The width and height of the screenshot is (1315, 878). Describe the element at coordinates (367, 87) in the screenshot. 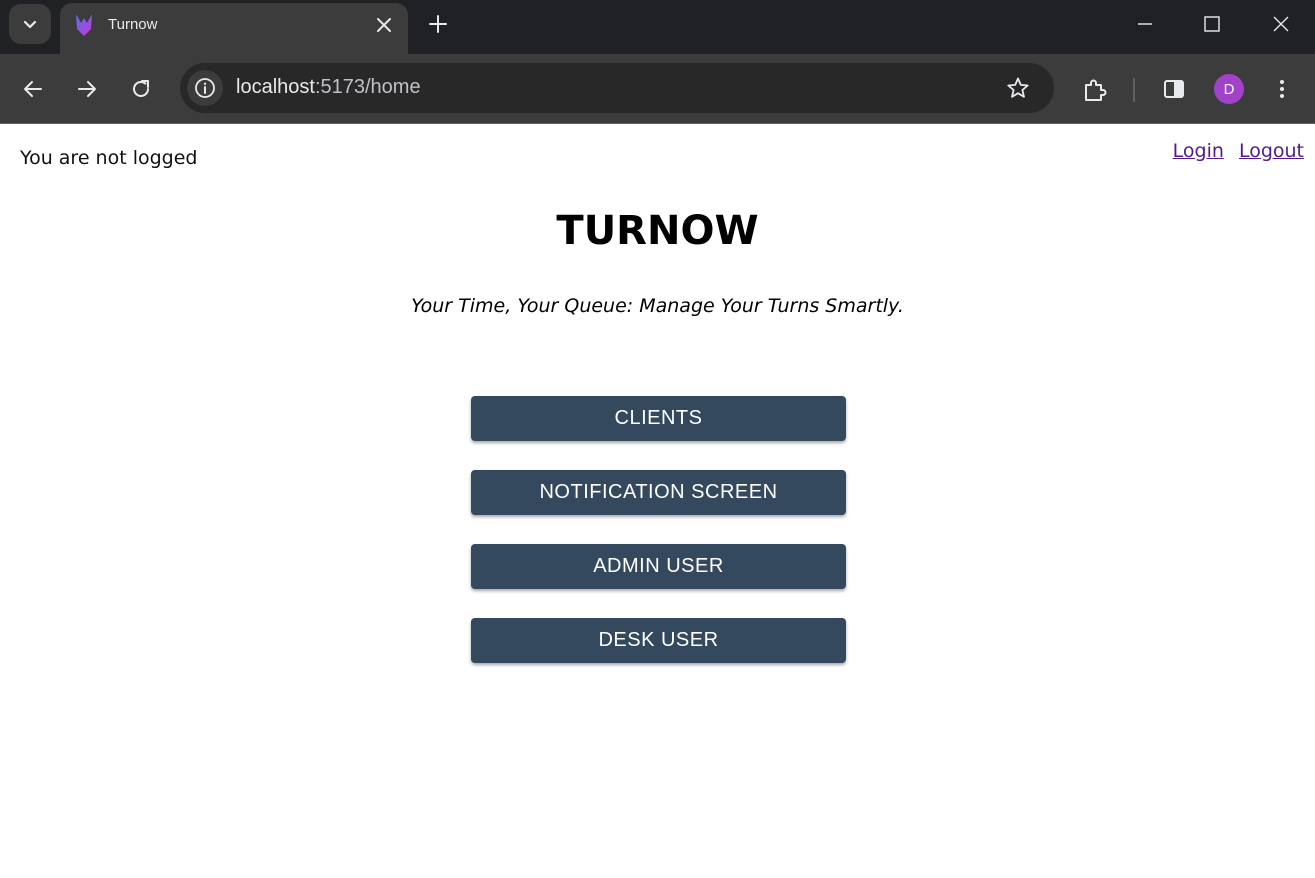

I see `url-path: :5173/home` at that location.